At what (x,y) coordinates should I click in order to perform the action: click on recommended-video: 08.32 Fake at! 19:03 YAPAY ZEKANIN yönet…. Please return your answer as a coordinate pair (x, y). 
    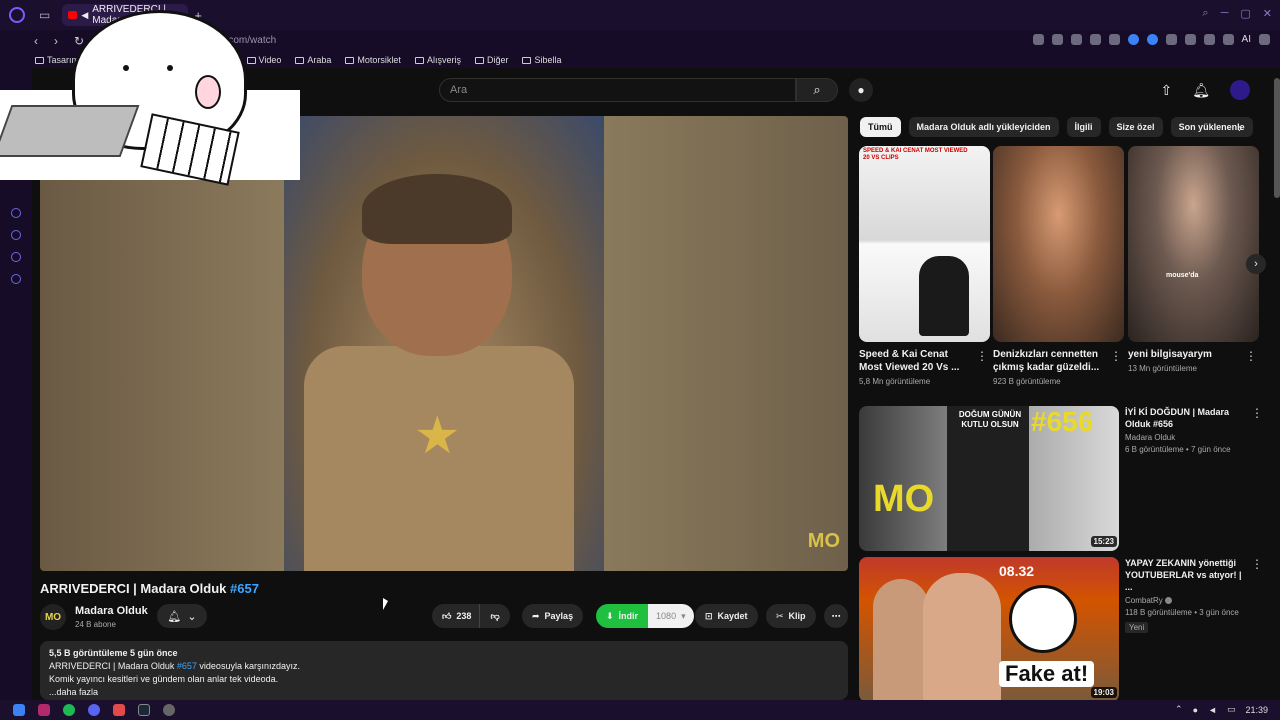
    Looking at the image, I should click on (1061, 629).